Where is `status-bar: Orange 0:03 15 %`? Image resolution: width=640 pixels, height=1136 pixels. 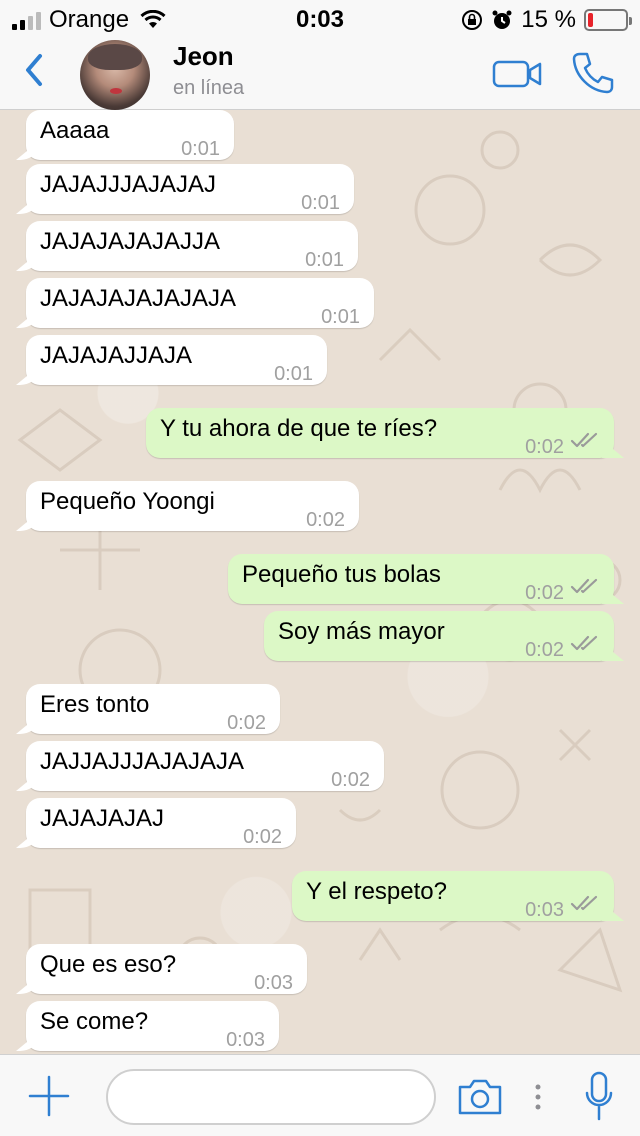
status-bar: Orange 0:03 15 % is located at coordinates (320, 20).